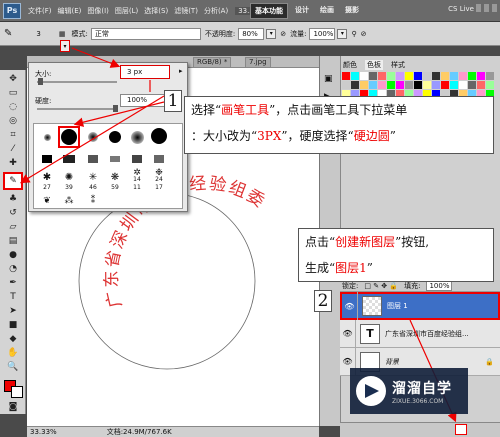 This screenshot has width=500, height=437. I want to click on marquee-tool-icon: ▭, so click(13, 93).